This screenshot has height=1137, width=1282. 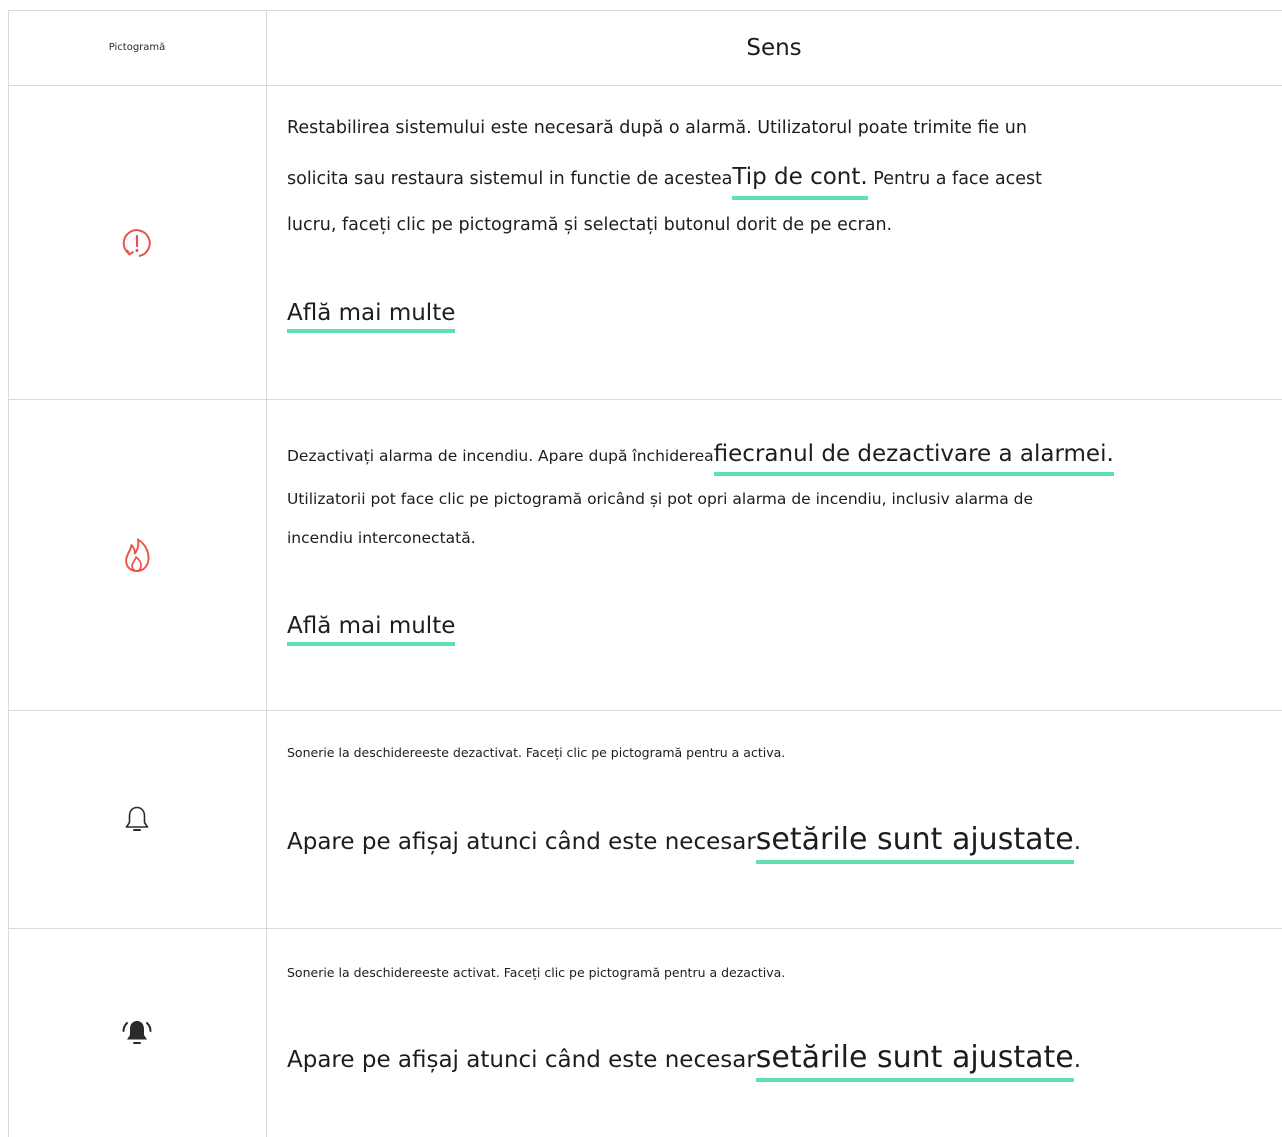 I want to click on bell-icon, so click(x=137, y=818).